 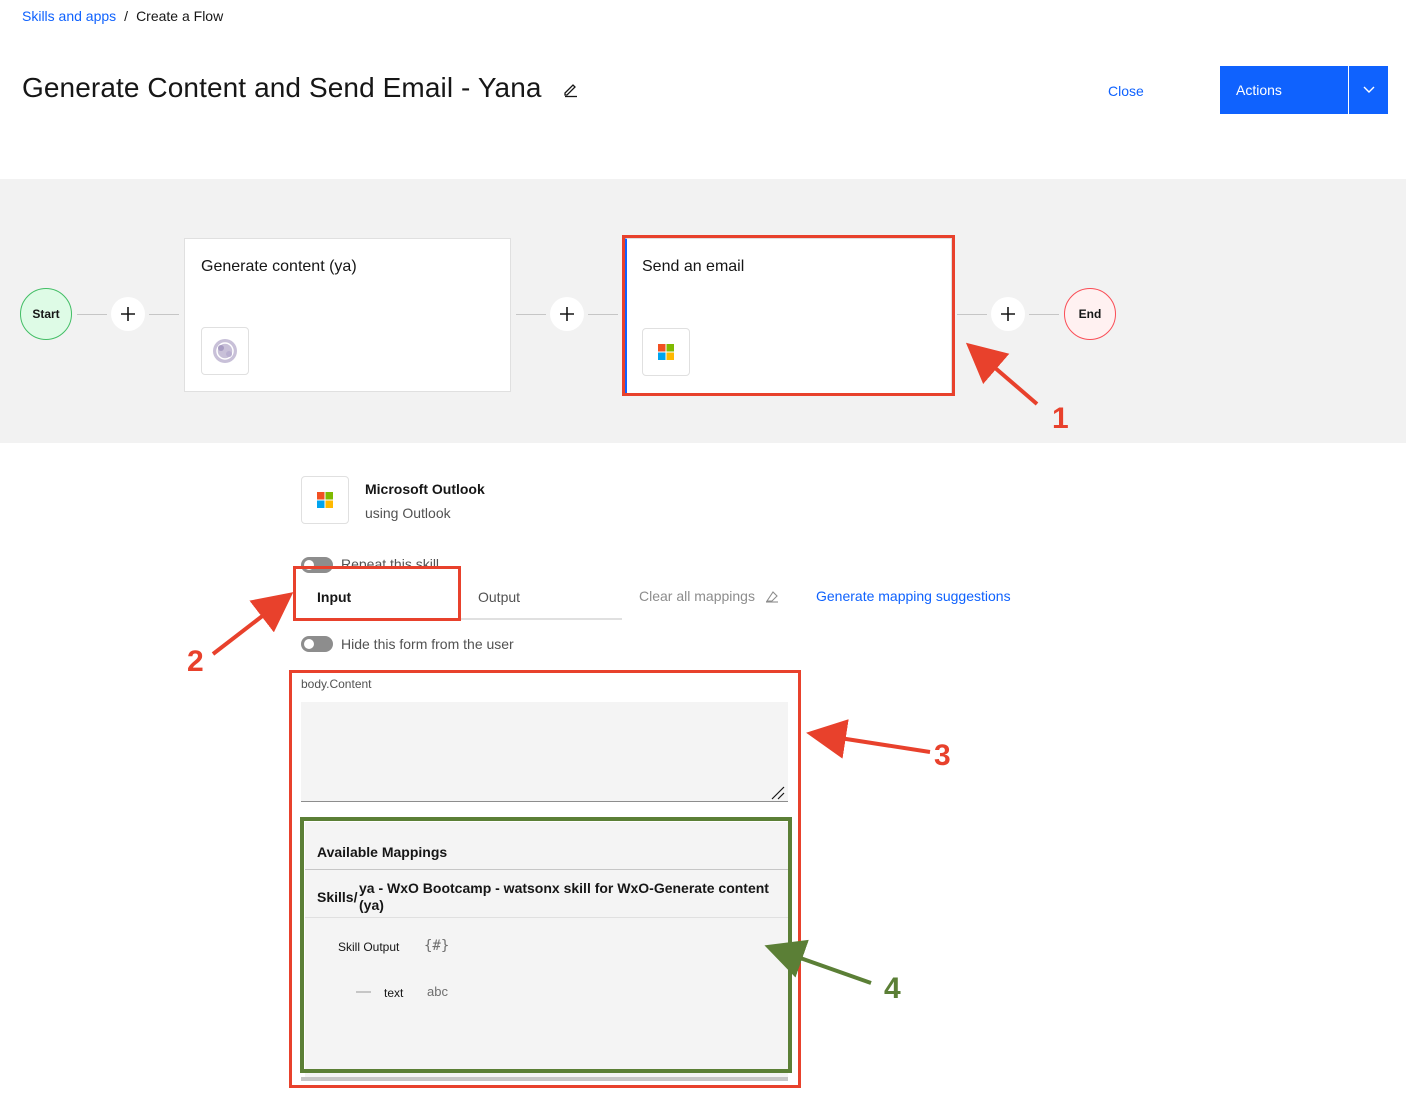 I want to click on annotation-number-3: 3, so click(x=942, y=755).